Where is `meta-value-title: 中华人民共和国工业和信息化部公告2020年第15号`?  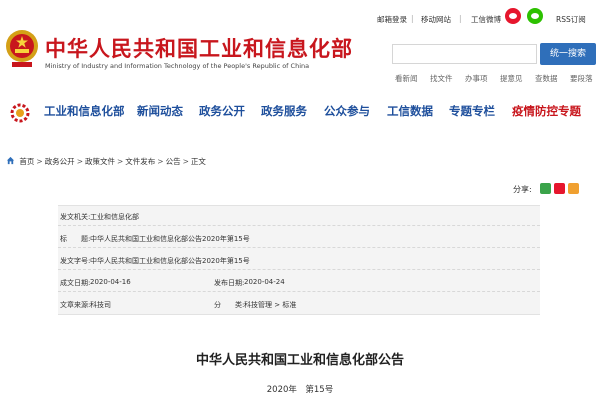
meta-value-title: 中华人民共和国工业和信息化部公告2020年第15号 is located at coordinates (170, 239).